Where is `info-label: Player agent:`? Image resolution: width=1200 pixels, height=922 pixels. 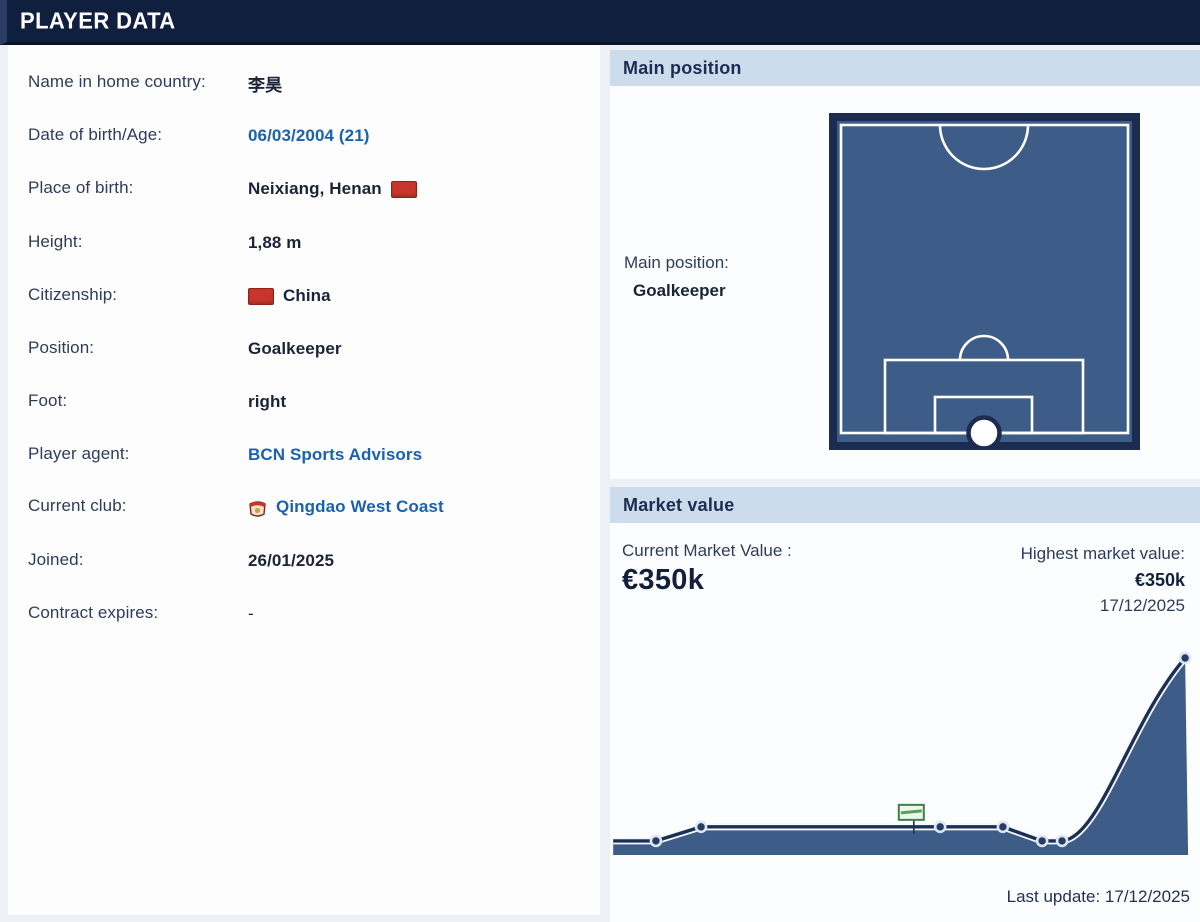 info-label: Player agent: is located at coordinates (79, 453).